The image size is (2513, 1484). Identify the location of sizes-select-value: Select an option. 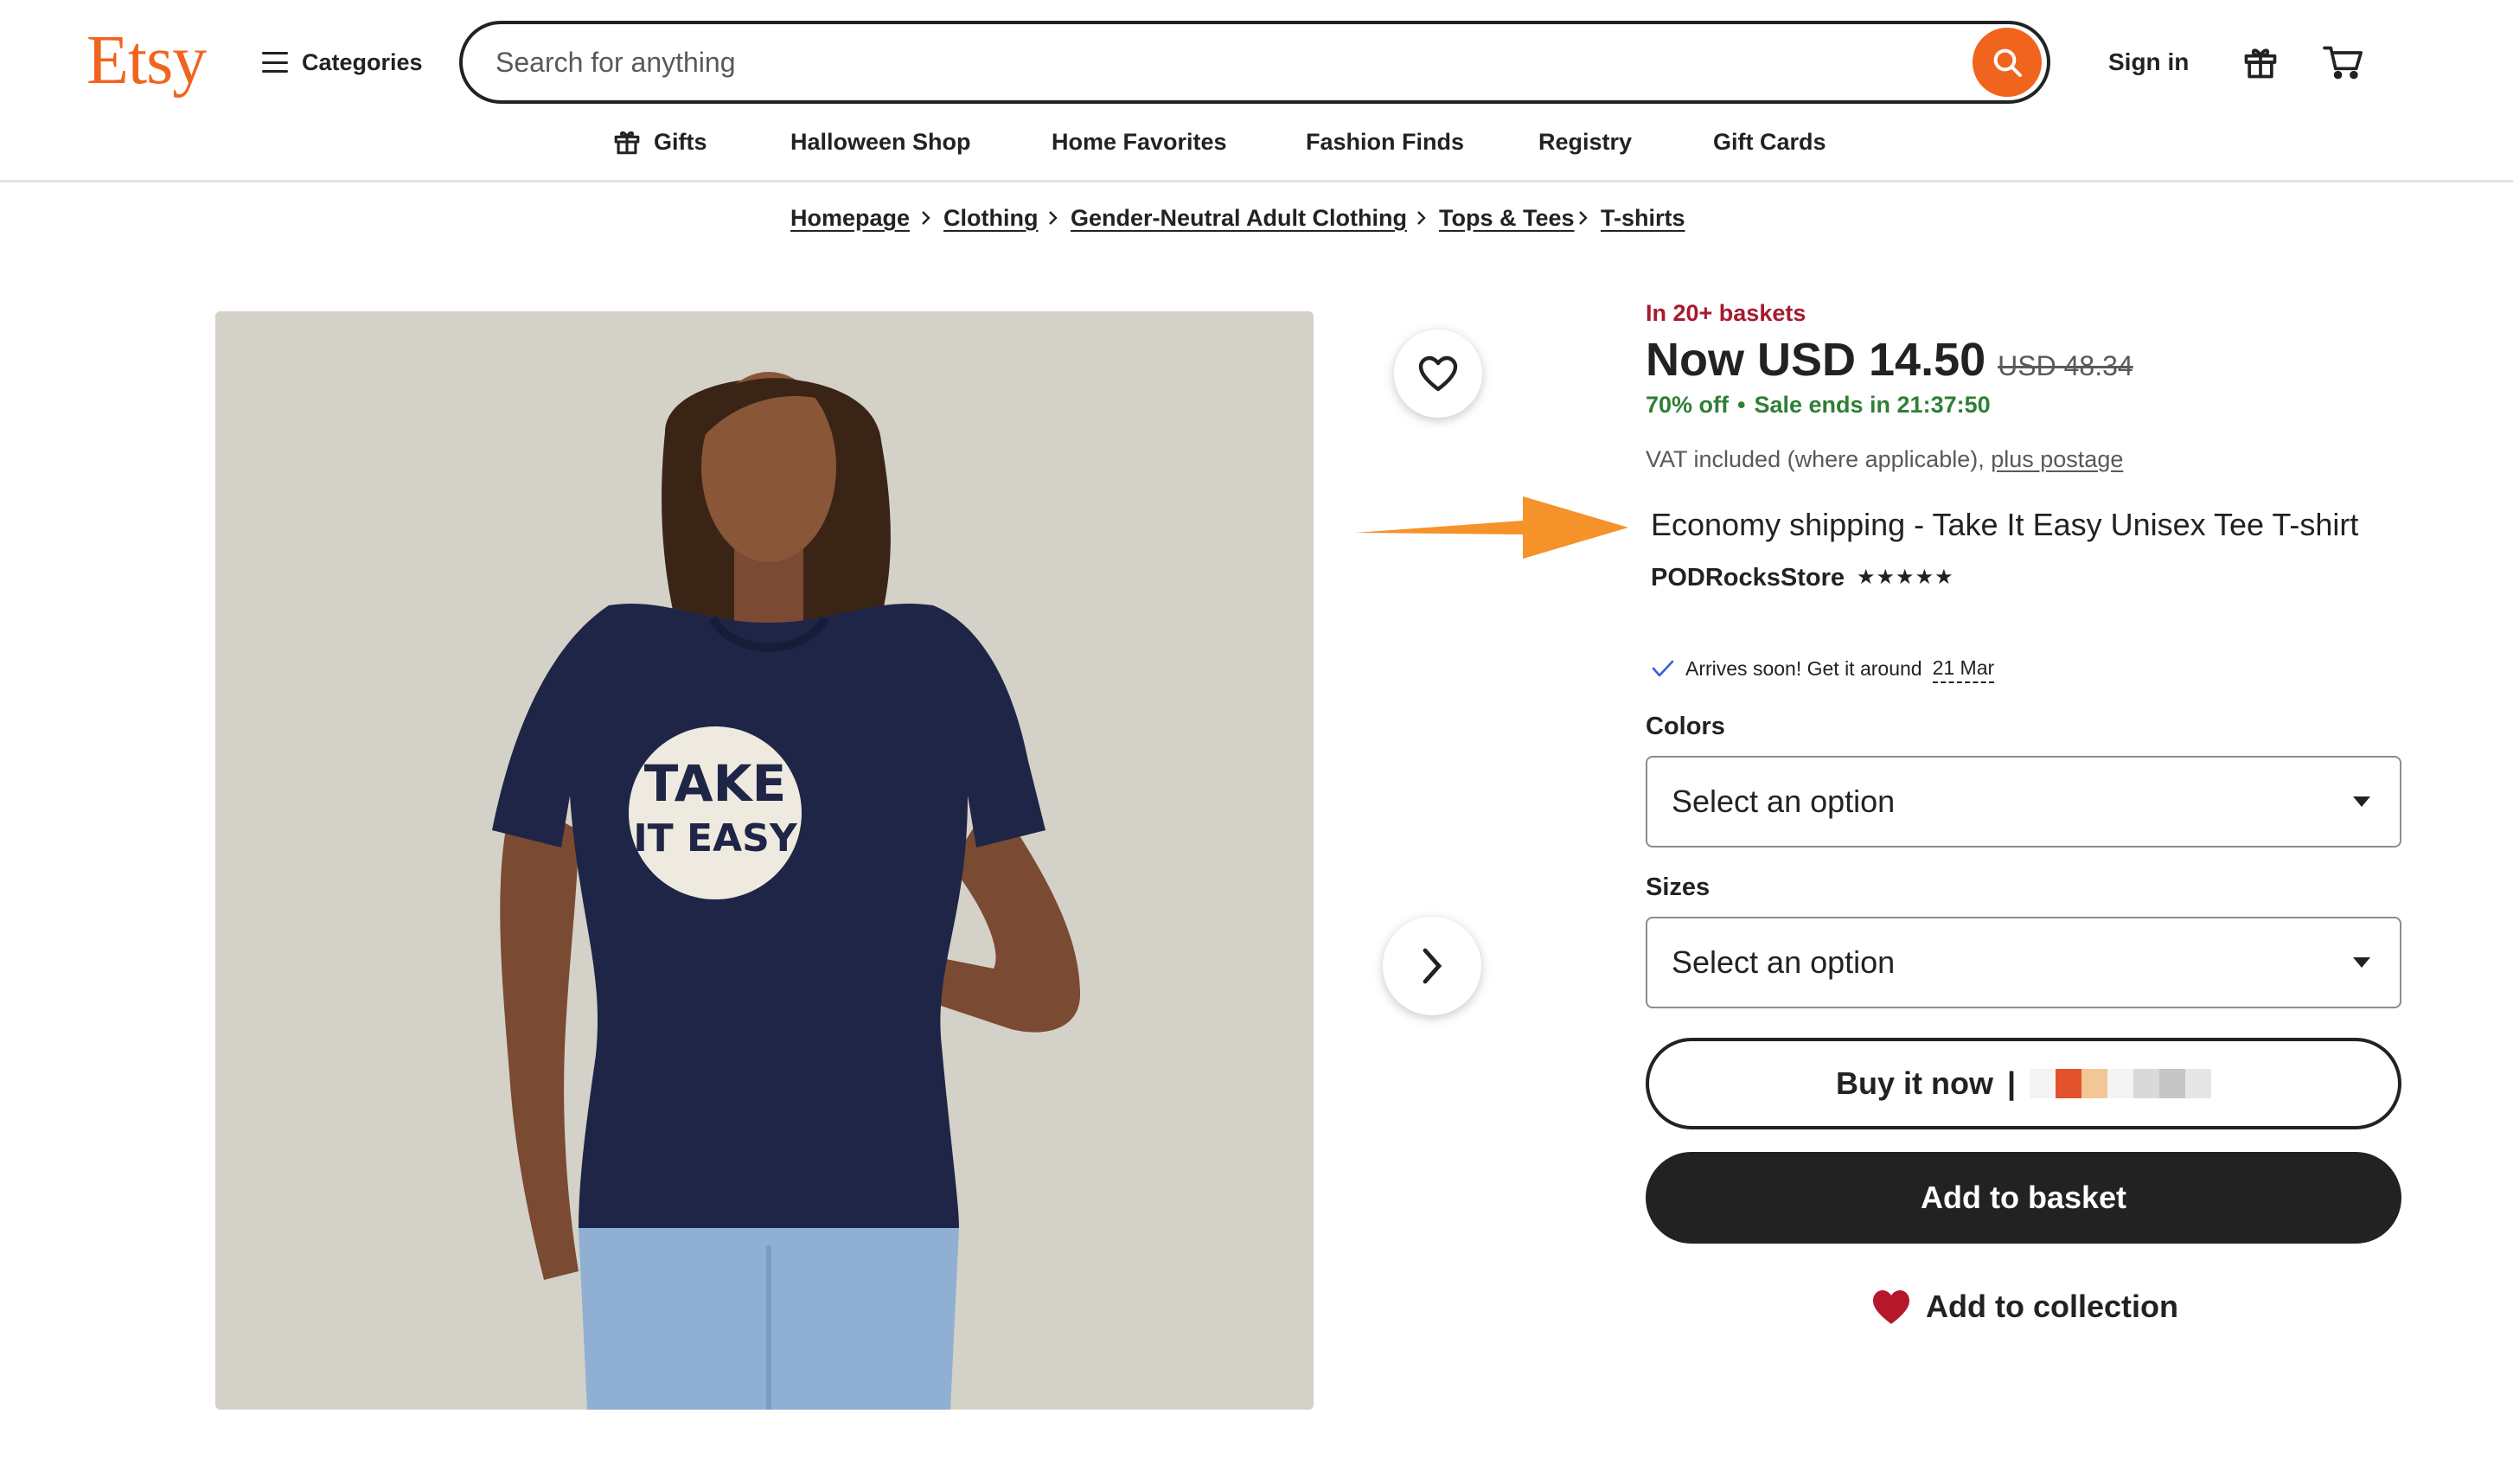
(1784, 962).